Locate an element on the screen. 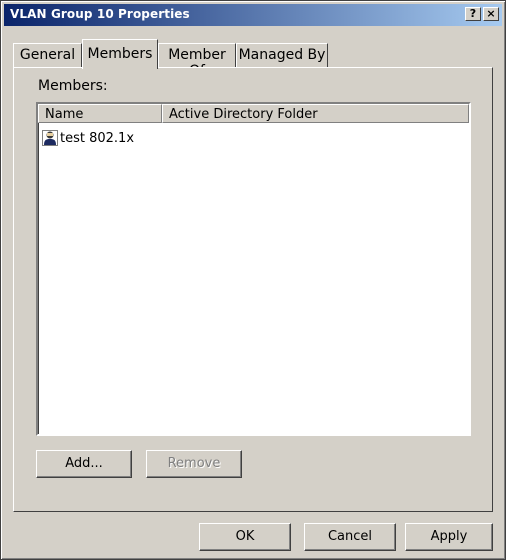 This screenshot has height=560, width=506. title-bar: VLAN Group 10 Properties ? × is located at coordinates (253, 15).